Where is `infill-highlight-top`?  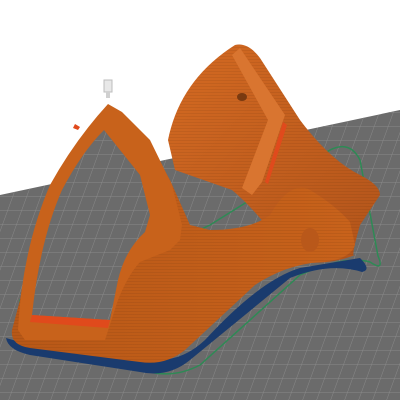 infill-highlight-top is located at coordinates (76, 127).